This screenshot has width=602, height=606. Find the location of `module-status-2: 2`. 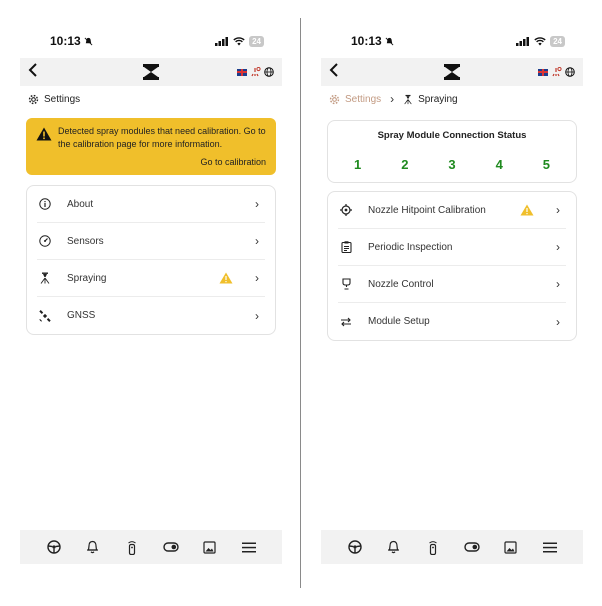

module-status-2: 2 is located at coordinates (404, 164).